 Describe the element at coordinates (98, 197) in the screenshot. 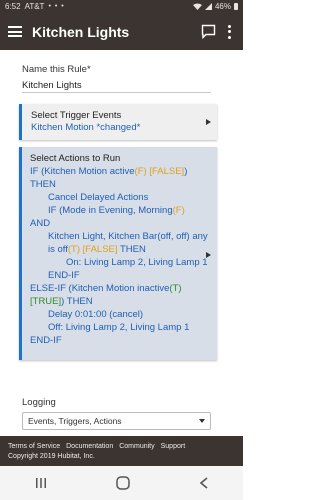

I see `action-line-3: Cancel Delayed Actions` at that location.